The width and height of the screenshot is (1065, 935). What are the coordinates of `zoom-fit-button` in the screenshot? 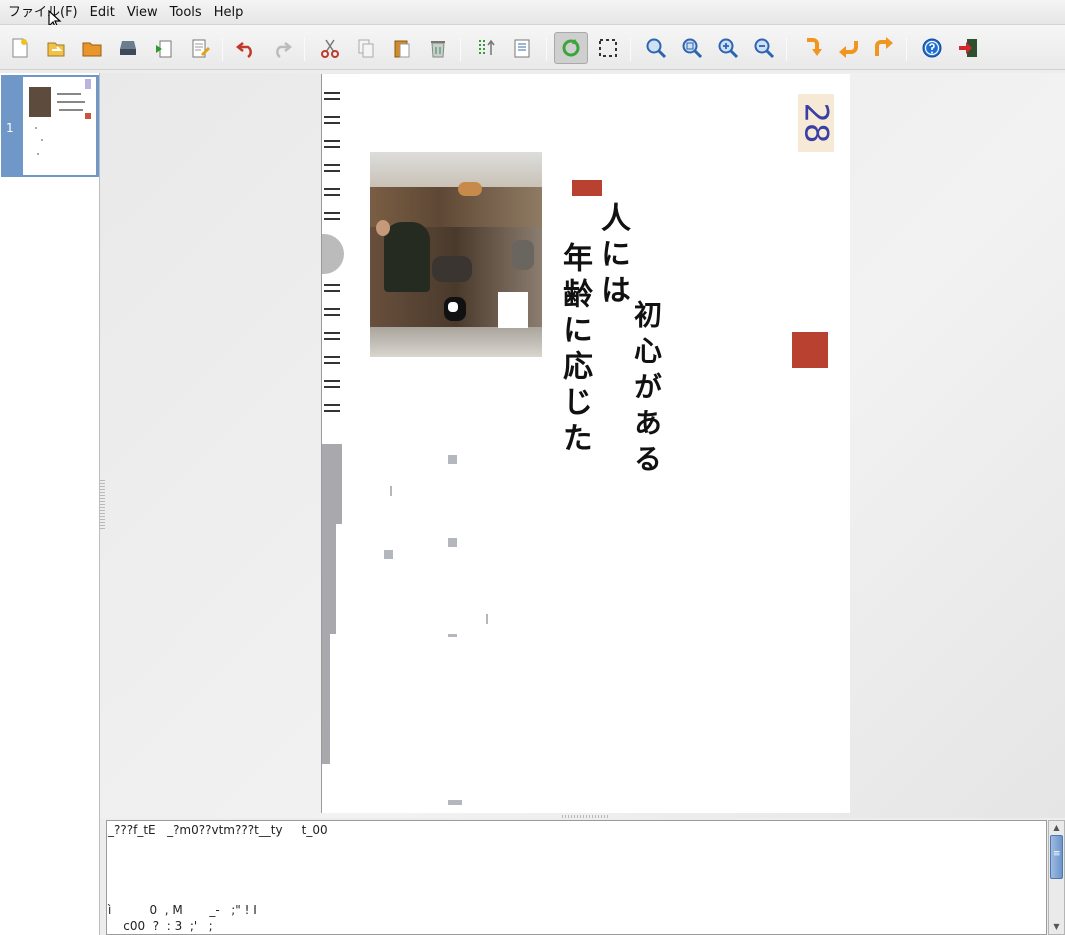 It's located at (656, 48).